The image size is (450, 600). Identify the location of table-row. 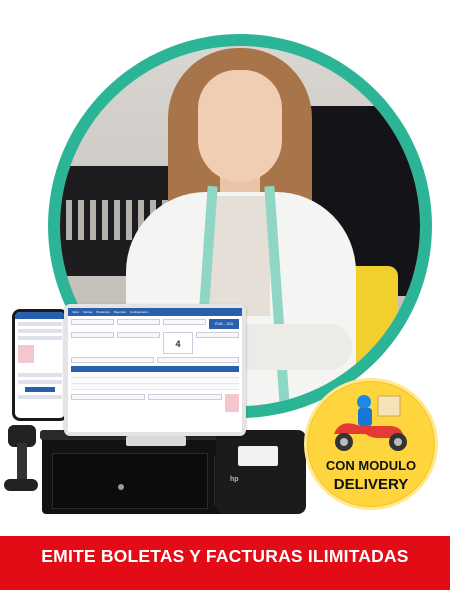
(155, 387).